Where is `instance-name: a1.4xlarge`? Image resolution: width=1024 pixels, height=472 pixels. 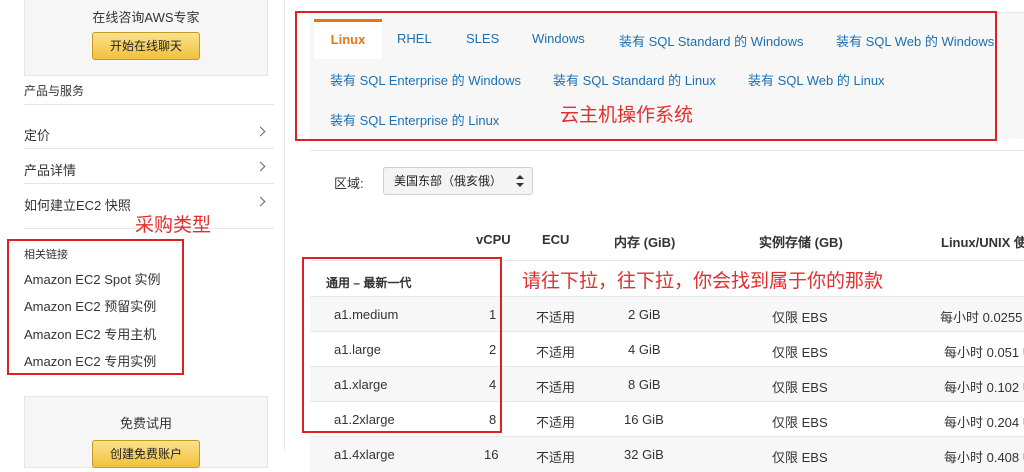
instance-name: a1.4xlarge is located at coordinates (364, 454).